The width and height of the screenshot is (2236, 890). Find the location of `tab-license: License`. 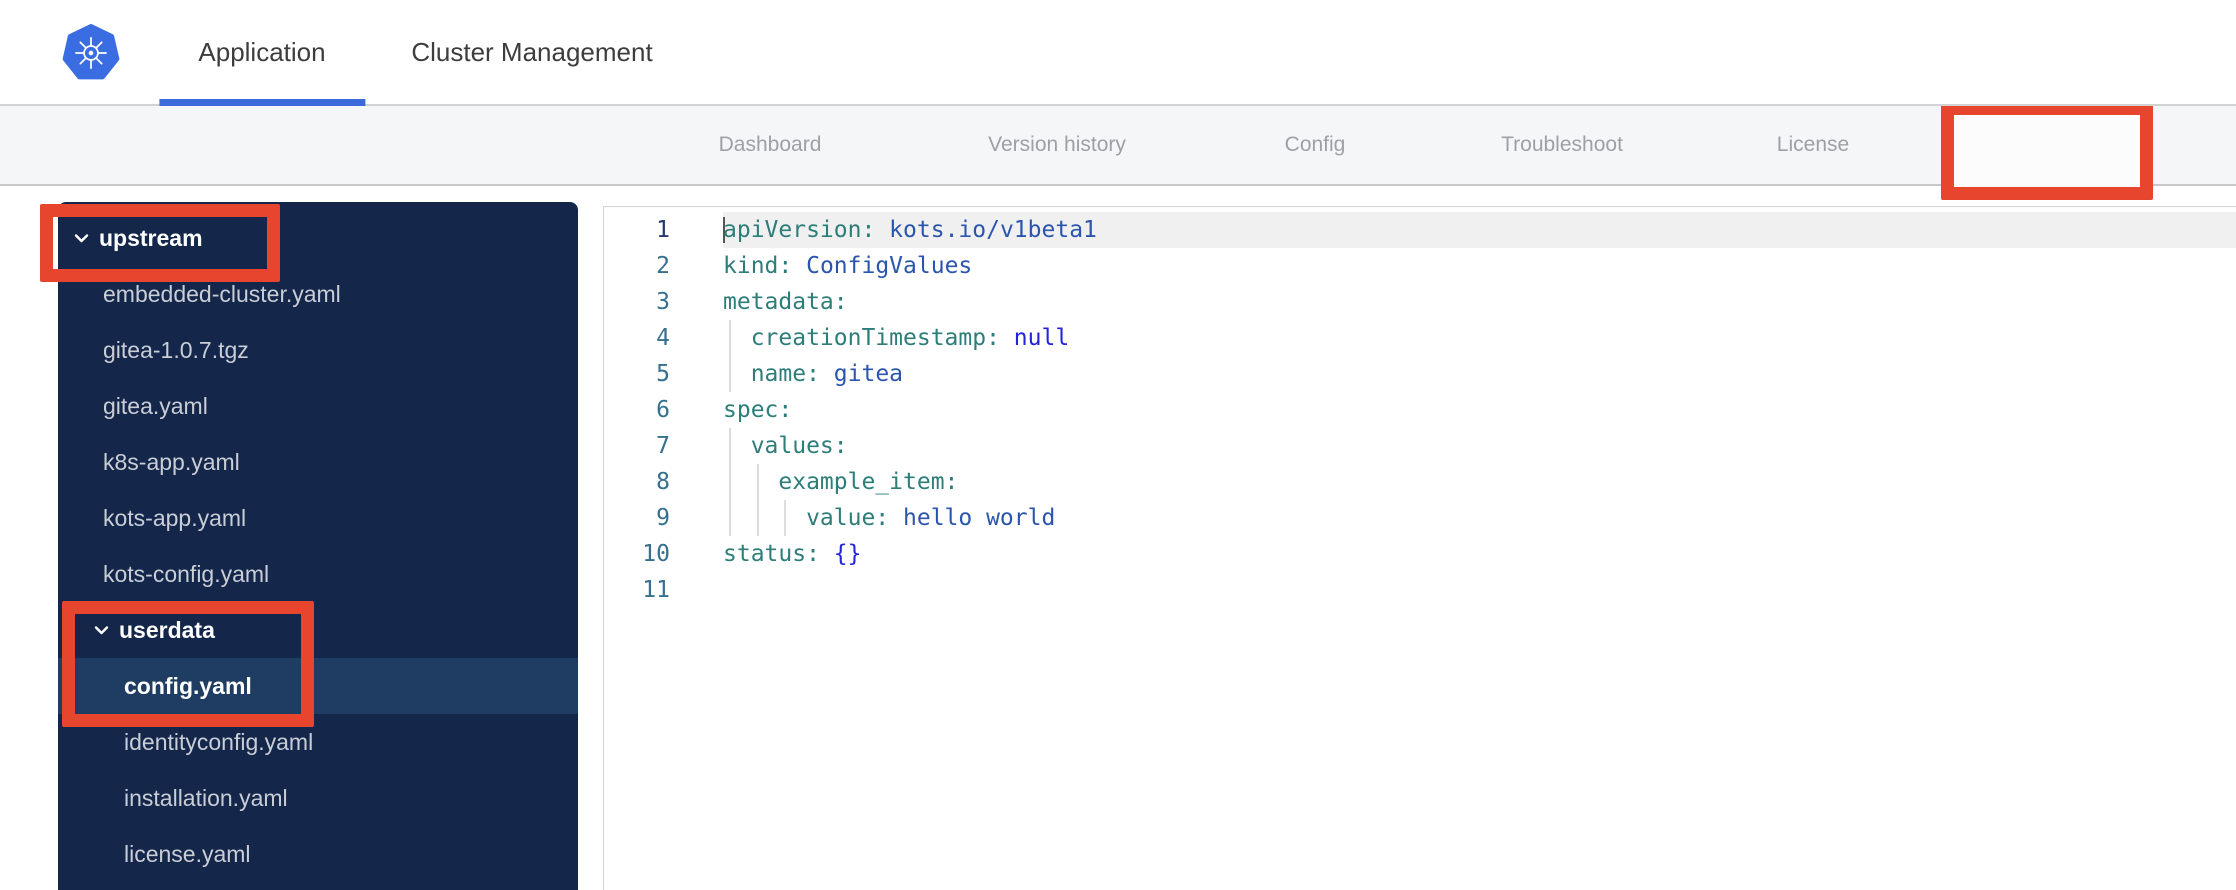

tab-license: License is located at coordinates (1813, 145).